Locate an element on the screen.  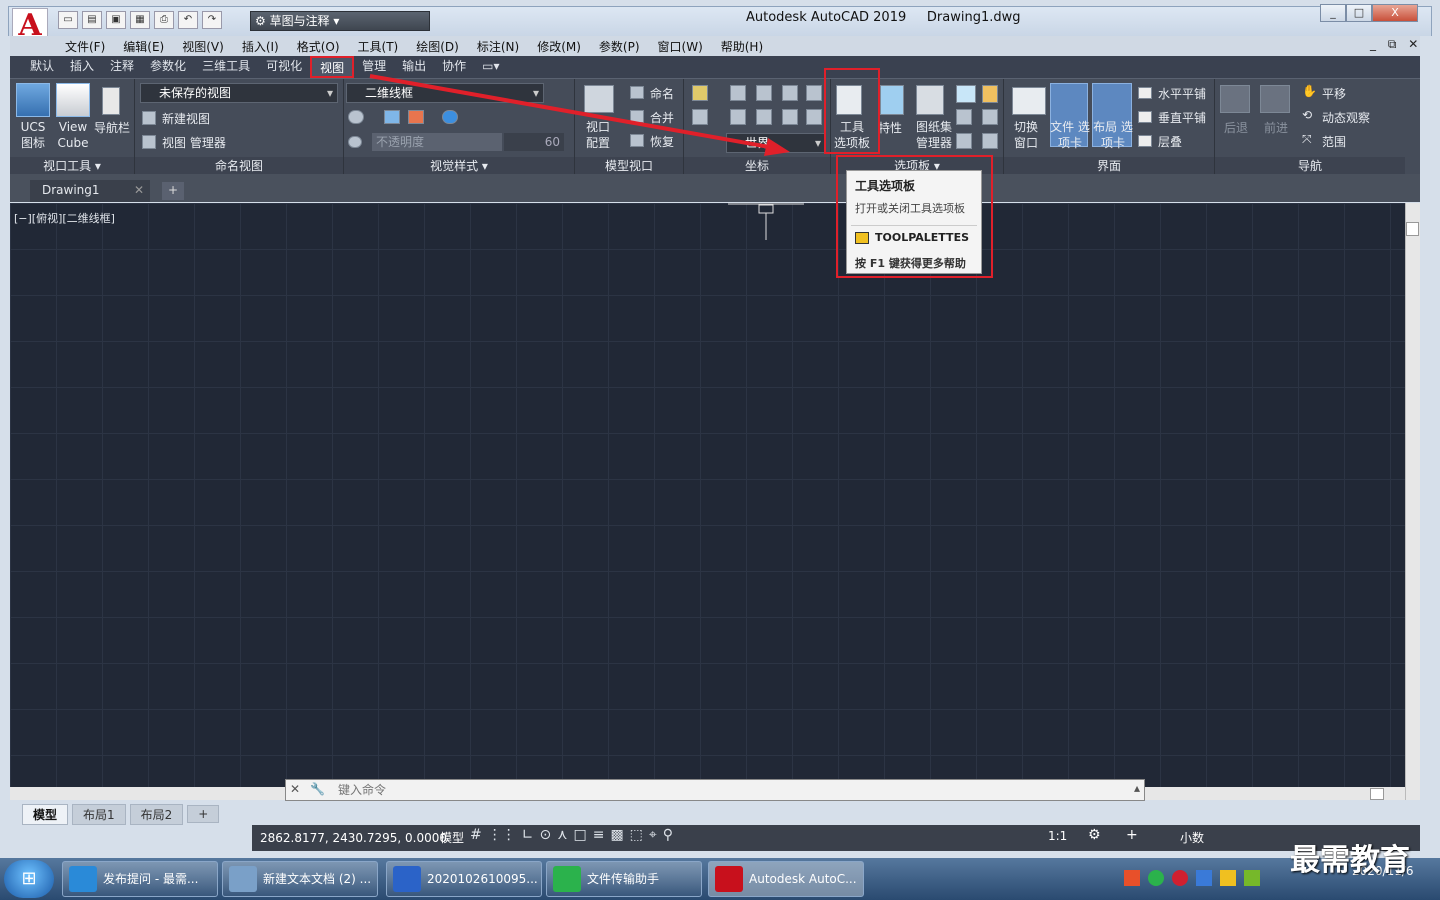
add-icon: + is located at coordinates (1132, 835).